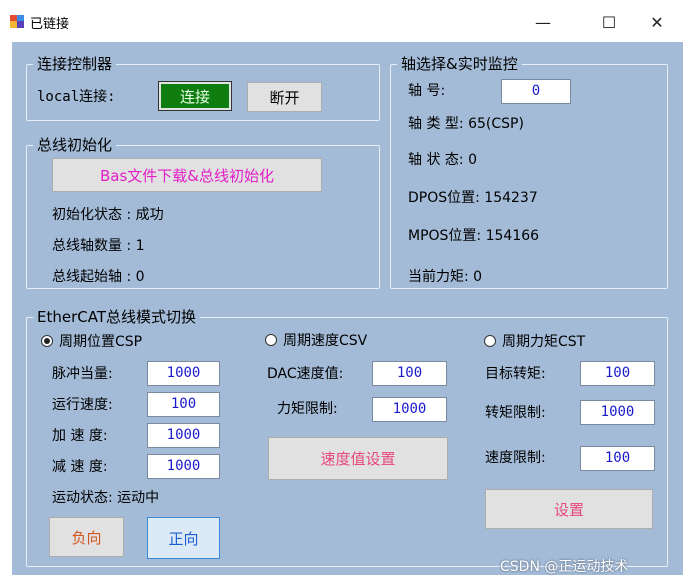 The height and width of the screenshot is (585, 691). I want to click on speed-value-set-button: 速度值设置, so click(358, 458).